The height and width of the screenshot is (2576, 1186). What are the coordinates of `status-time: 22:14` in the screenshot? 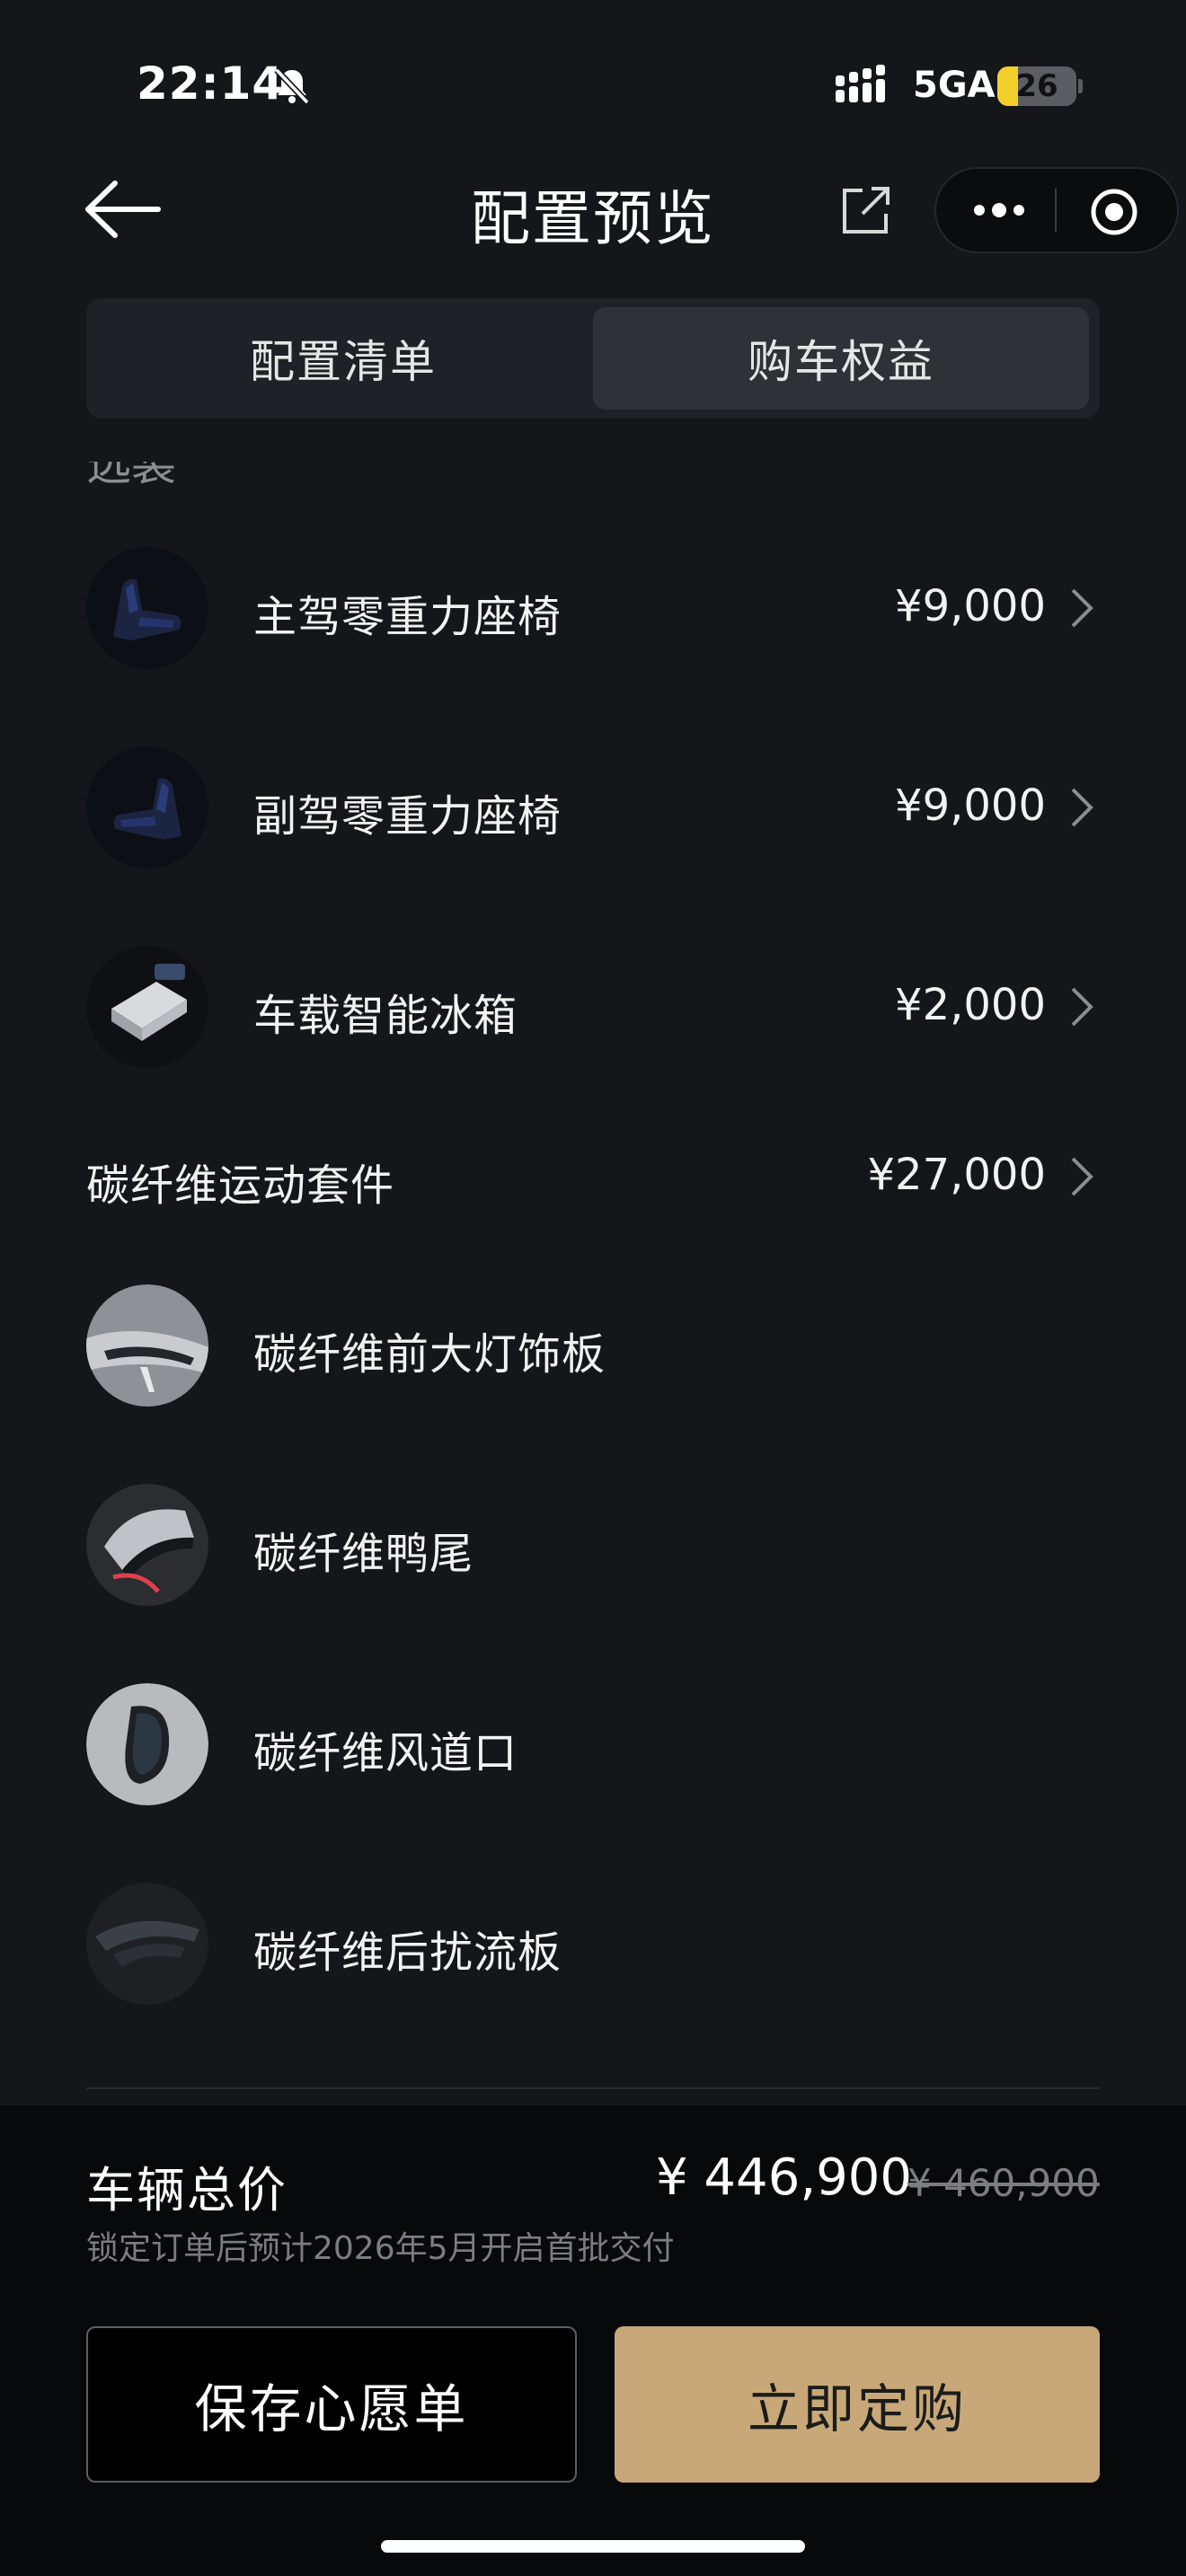 It's located at (211, 83).